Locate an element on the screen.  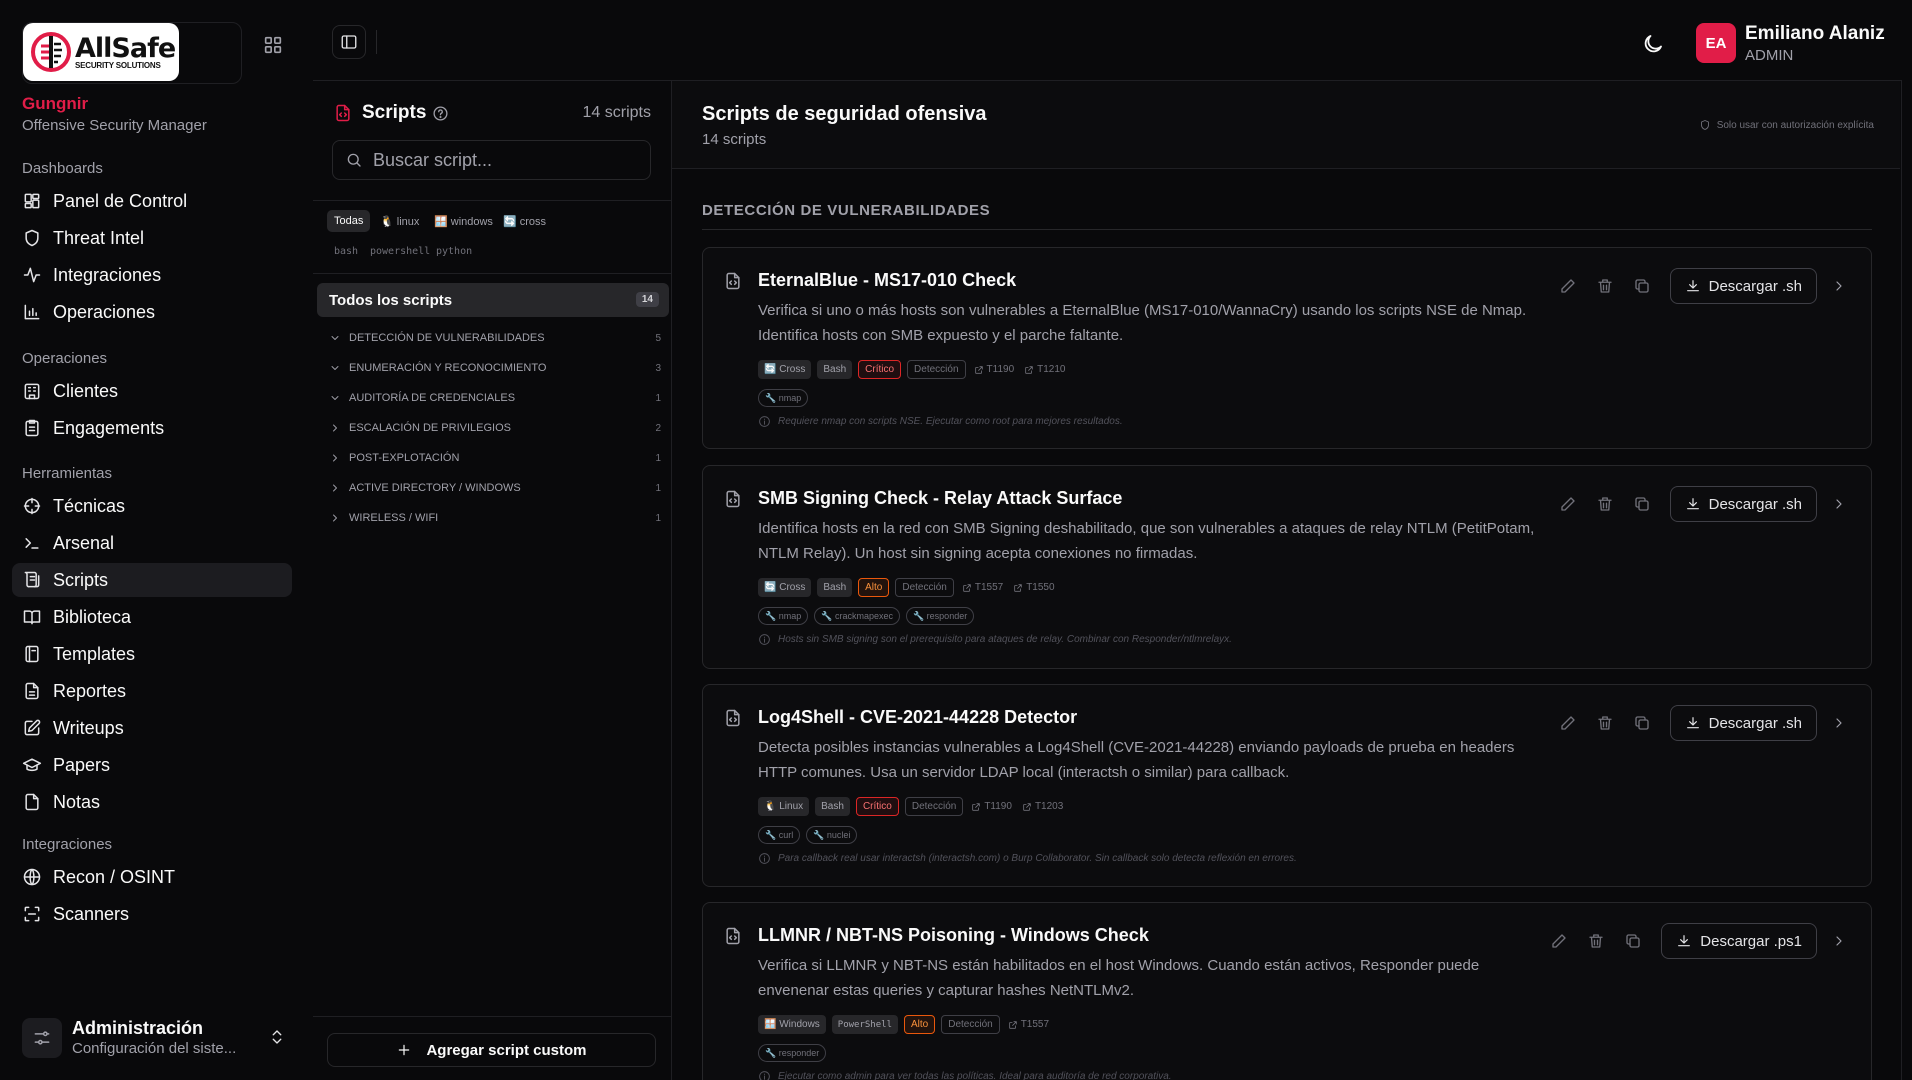
help-circle-icon is located at coordinates (440, 113).